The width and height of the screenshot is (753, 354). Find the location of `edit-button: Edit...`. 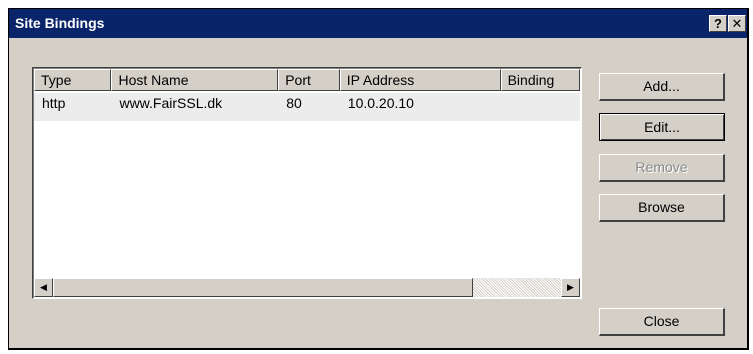

edit-button: Edit... is located at coordinates (662, 127).